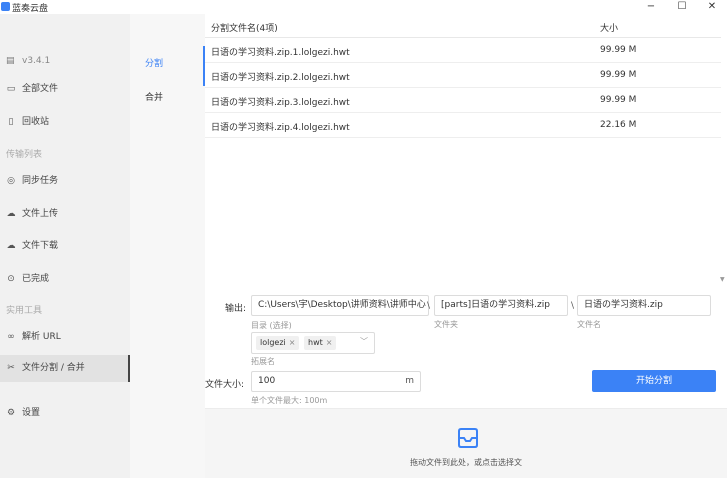  Describe the element at coordinates (24, 155) in the screenshot. I see `section-transfer-list: 传输列表` at that location.